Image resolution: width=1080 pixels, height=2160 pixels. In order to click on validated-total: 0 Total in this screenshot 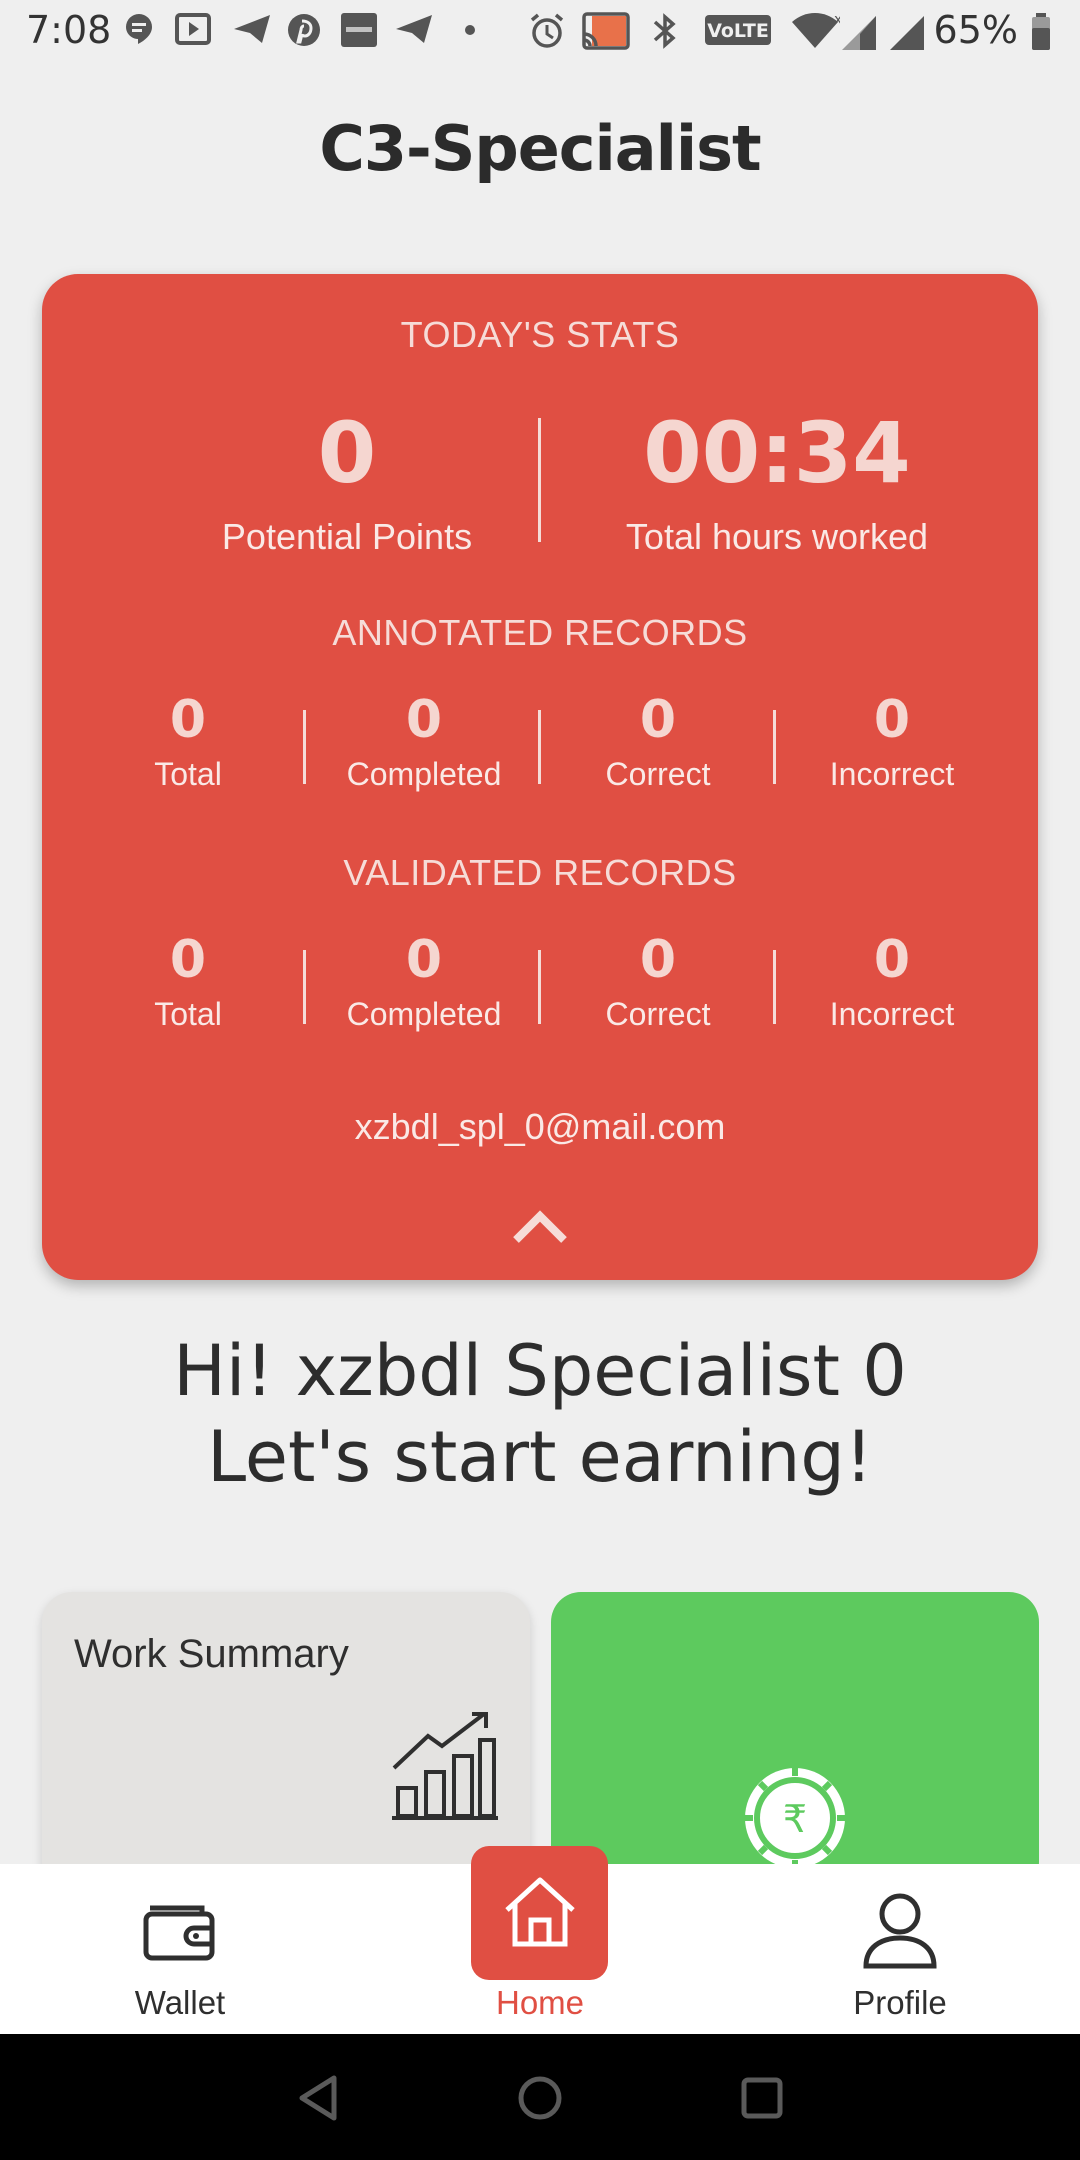, I will do `click(188, 981)`.